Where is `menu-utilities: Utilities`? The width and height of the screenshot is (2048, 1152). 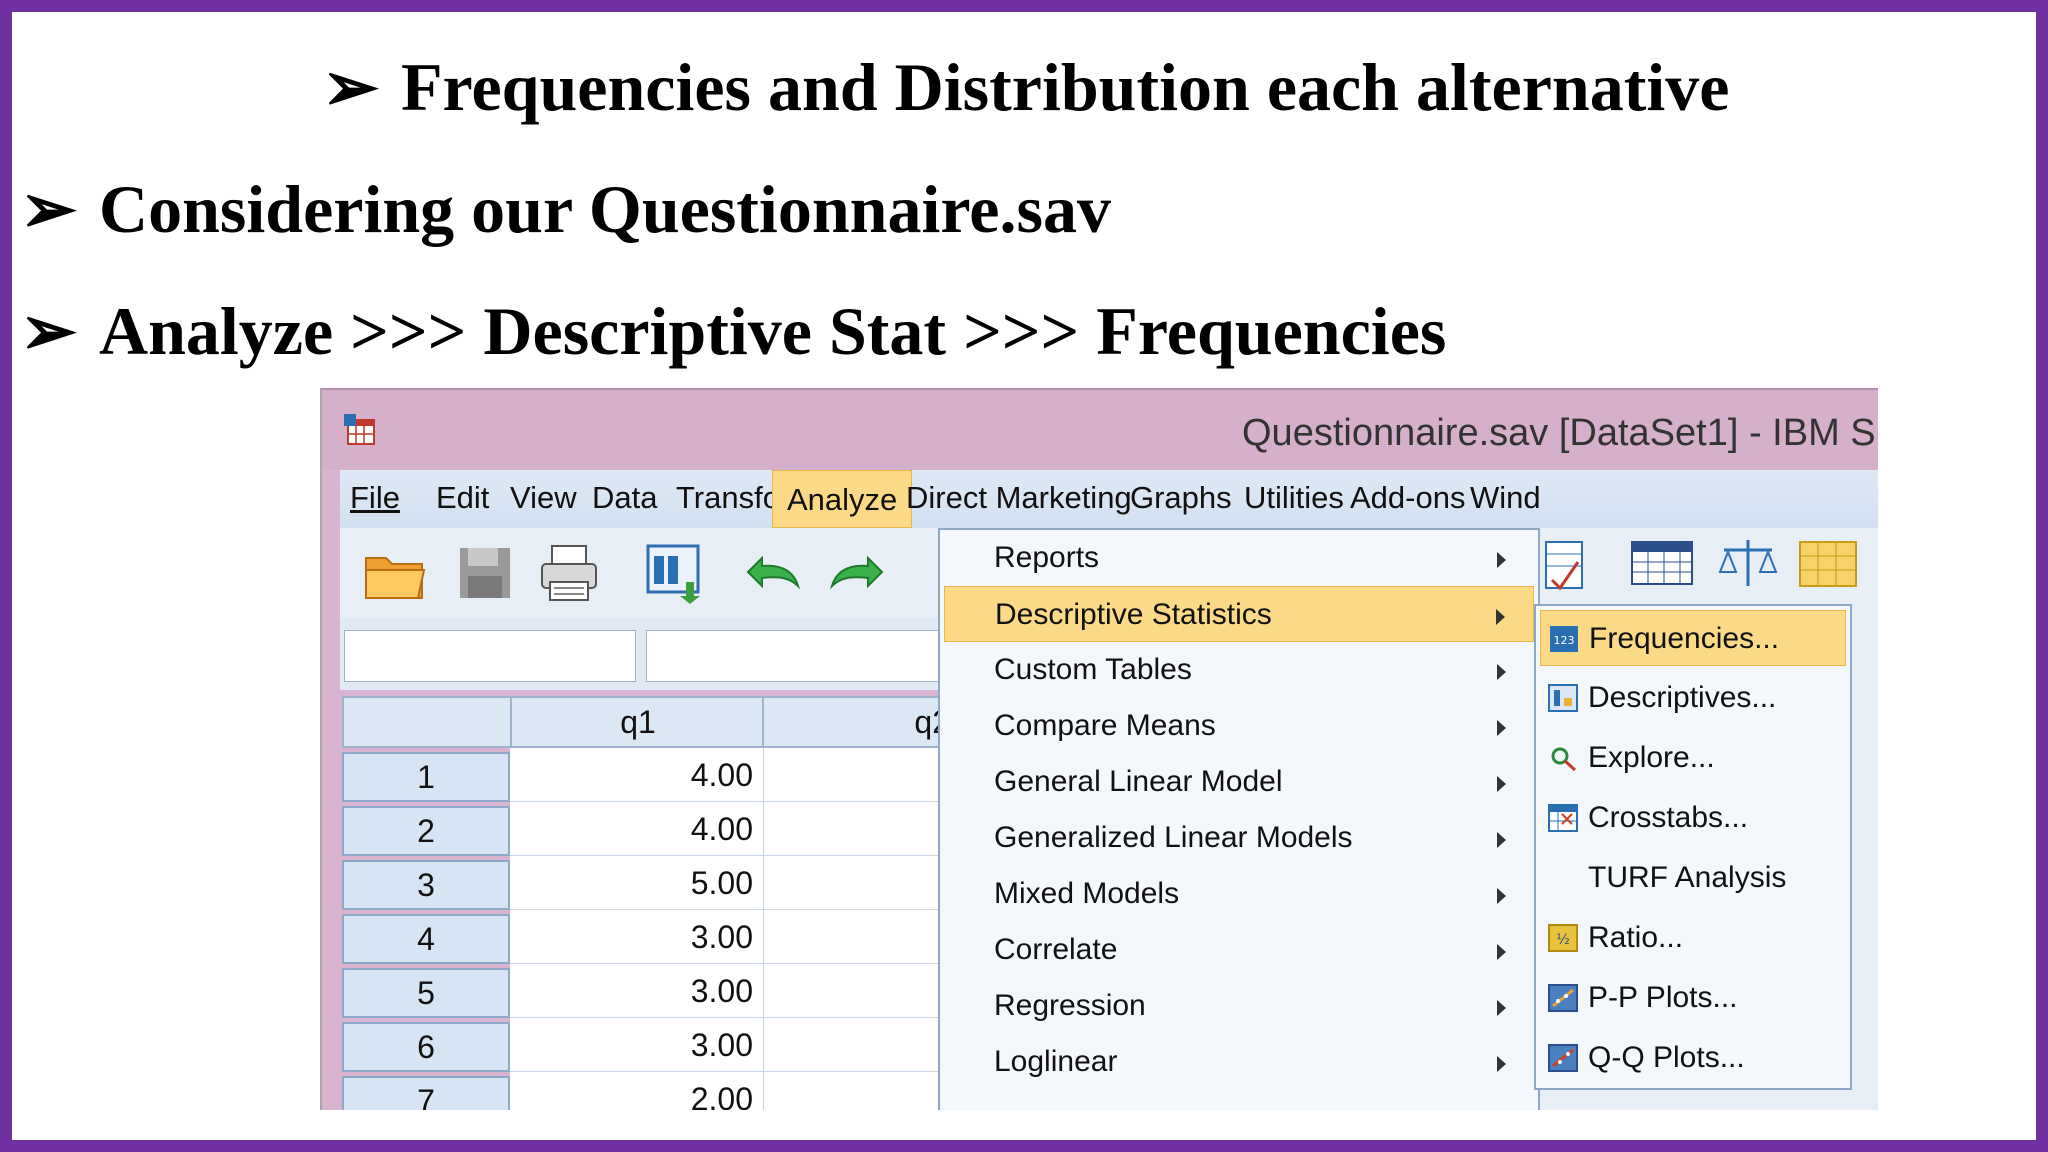
menu-utilities: Utilities is located at coordinates (1294, 498).